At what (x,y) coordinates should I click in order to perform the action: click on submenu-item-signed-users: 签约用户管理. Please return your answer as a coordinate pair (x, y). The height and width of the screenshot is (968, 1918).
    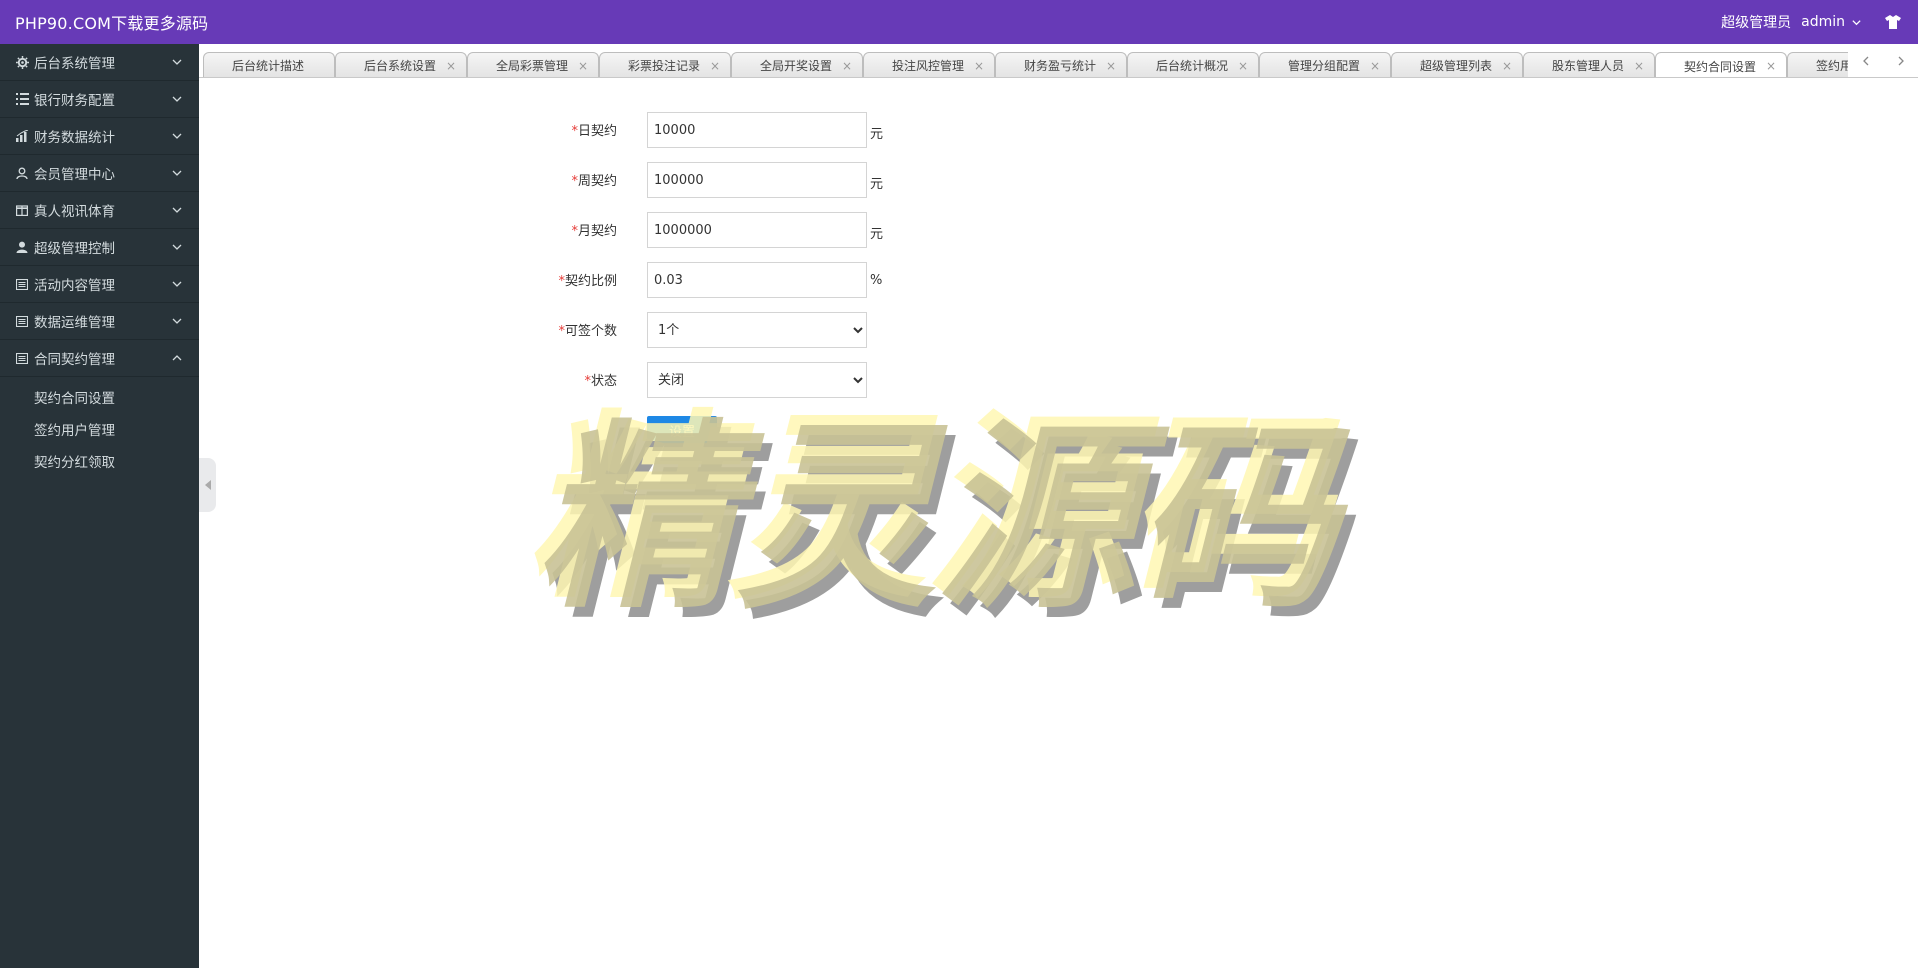
    Looking at the image, I should click on (99, 429).